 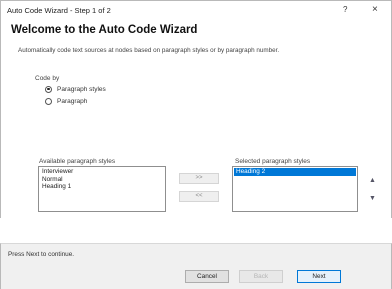 I want to click on radio-paragraph-styles: Paragraph styles, so click(x=75, y=89).